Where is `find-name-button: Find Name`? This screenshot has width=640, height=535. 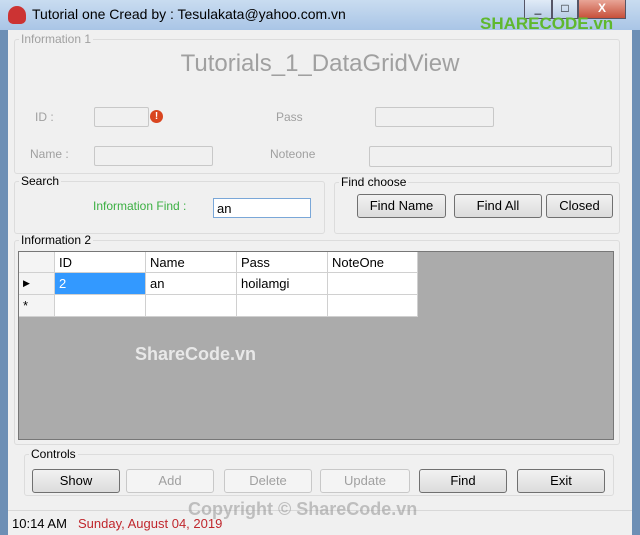
find-name-button: Find Name is located at coordinates (401, 206).